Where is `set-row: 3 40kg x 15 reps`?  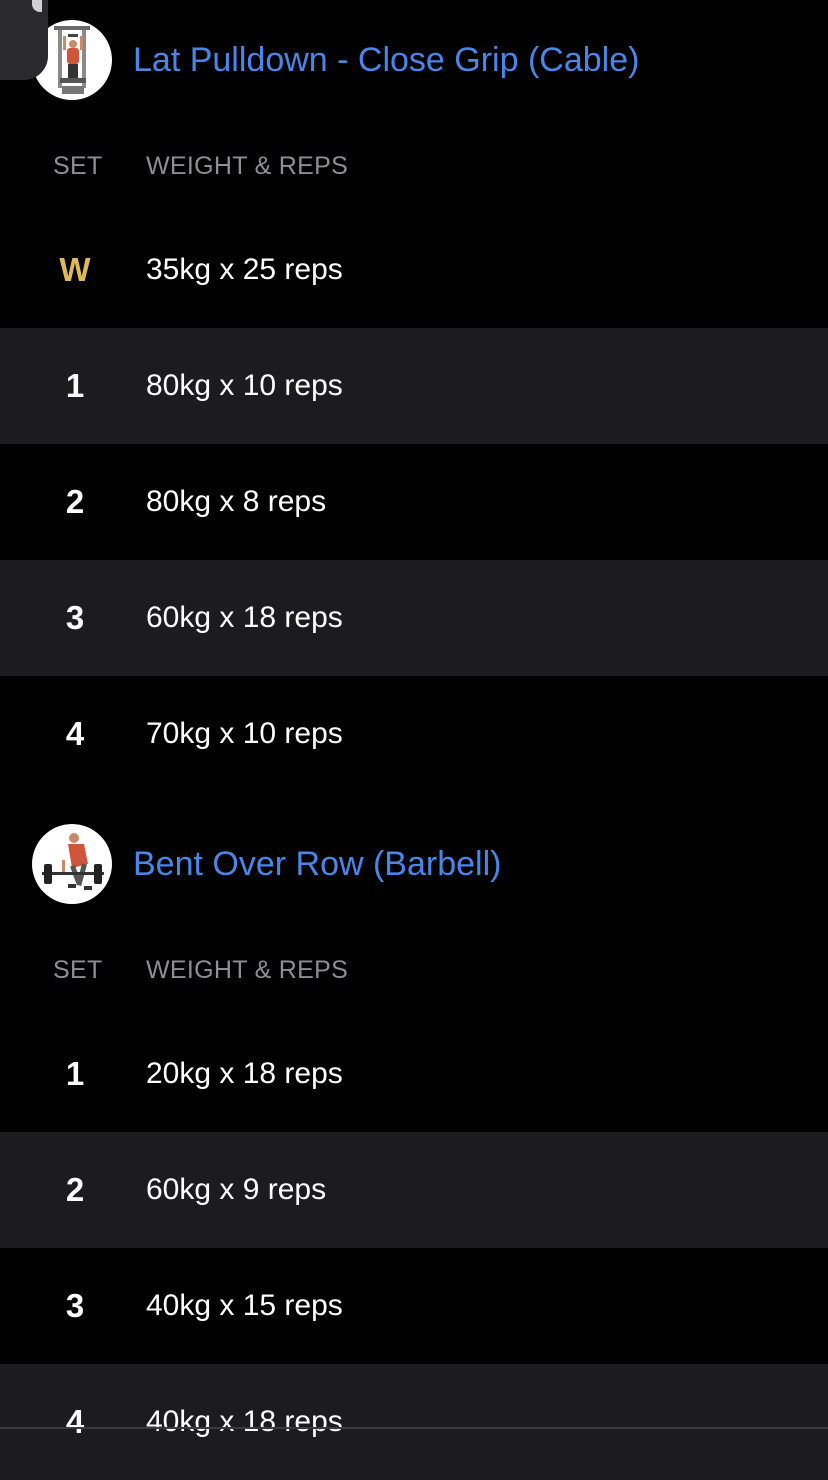
set-row: 3 40kg x 15 reps is located at coordinates (414, 1306).